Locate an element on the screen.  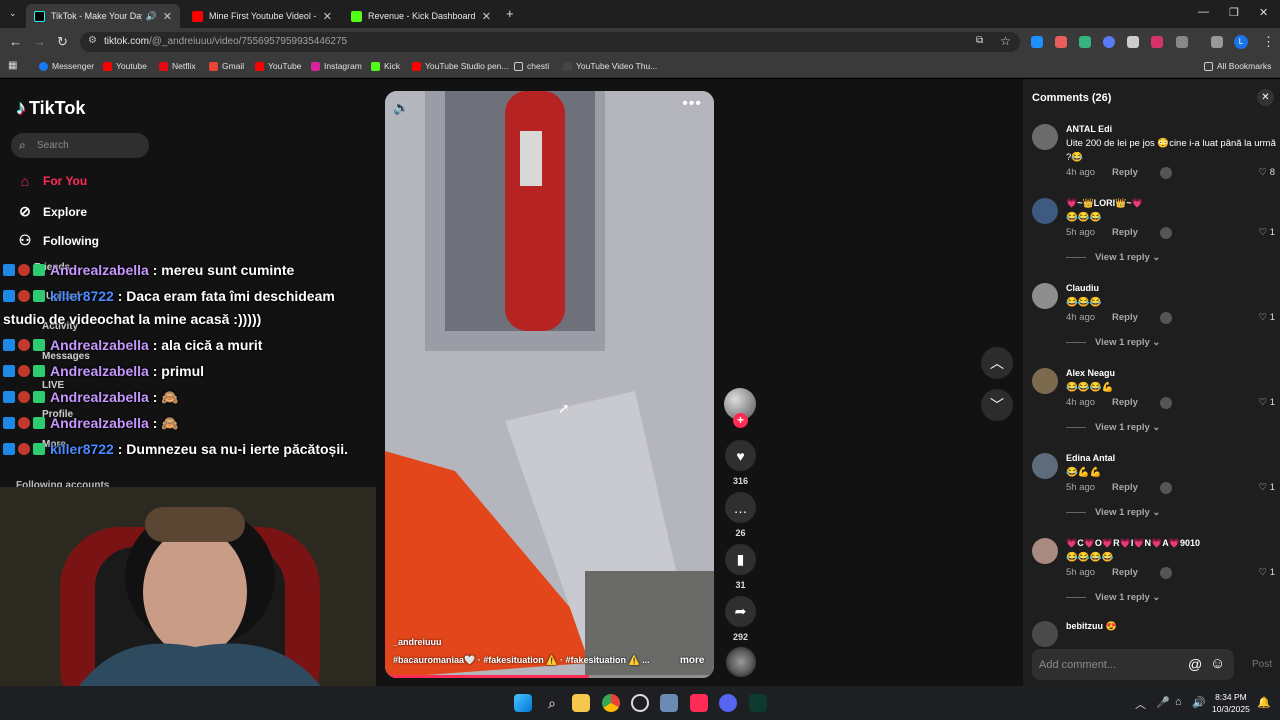
chrome-icon is located at coordinates (611, 703).